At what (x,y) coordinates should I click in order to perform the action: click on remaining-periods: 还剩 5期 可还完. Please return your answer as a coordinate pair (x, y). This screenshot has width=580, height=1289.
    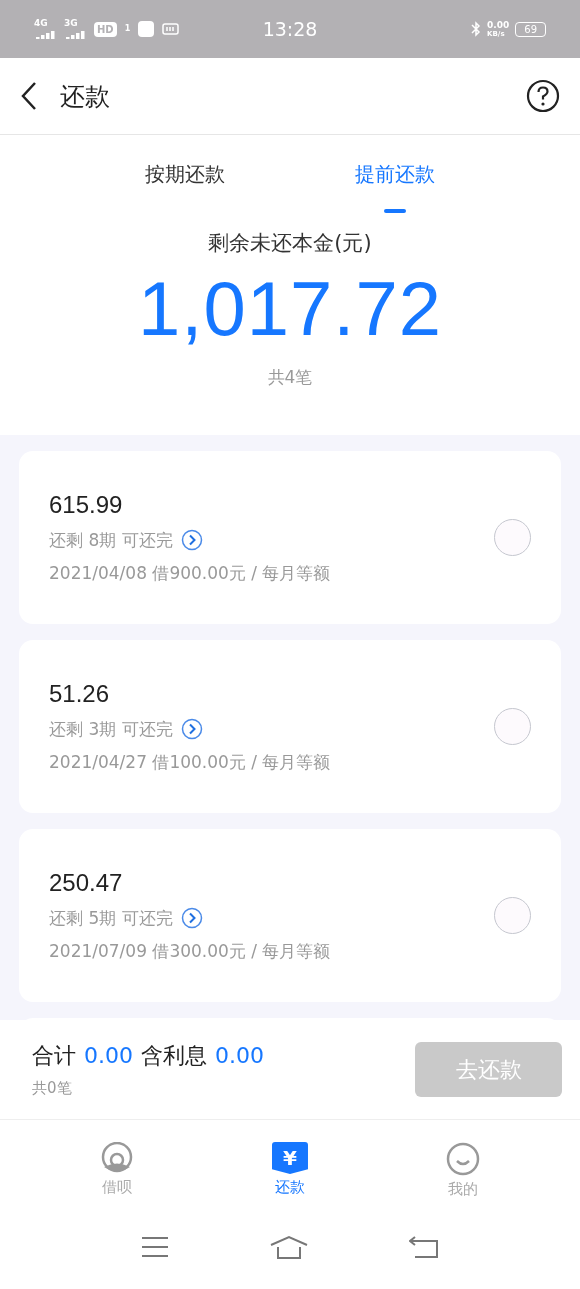
    Looking at the image, I should click on (111, 918).